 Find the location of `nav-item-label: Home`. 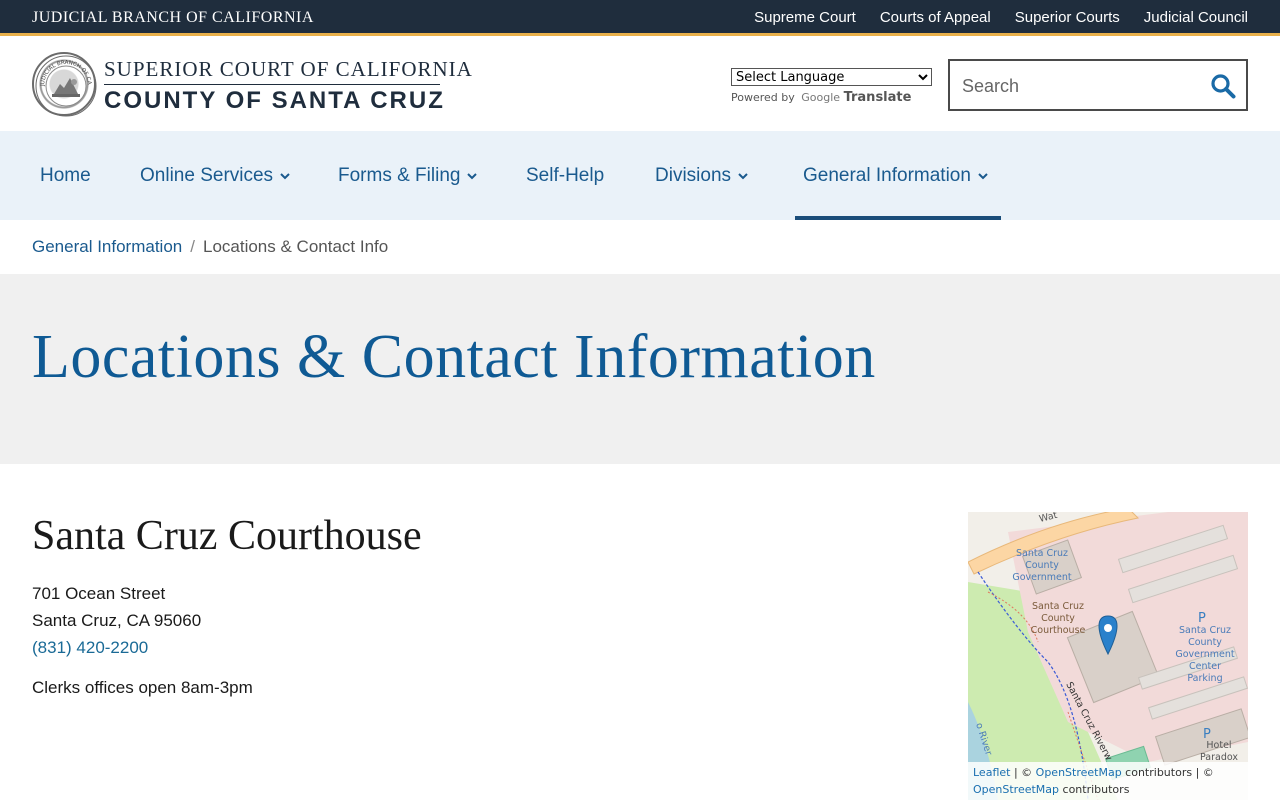

nav-item-label: Home is located at coordinates (65, 175).